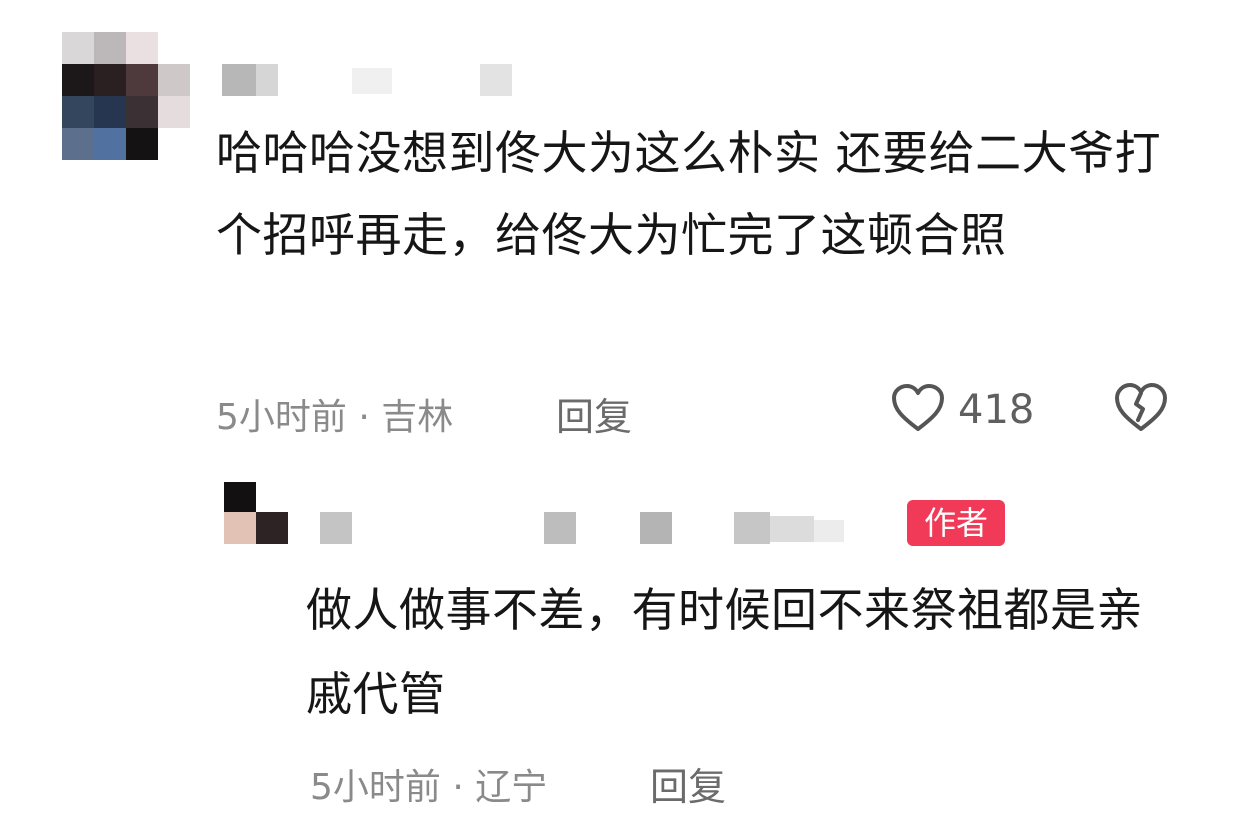  I want to click on reply-time-location: 5小时前 · 辽宁, so click(429, 787).